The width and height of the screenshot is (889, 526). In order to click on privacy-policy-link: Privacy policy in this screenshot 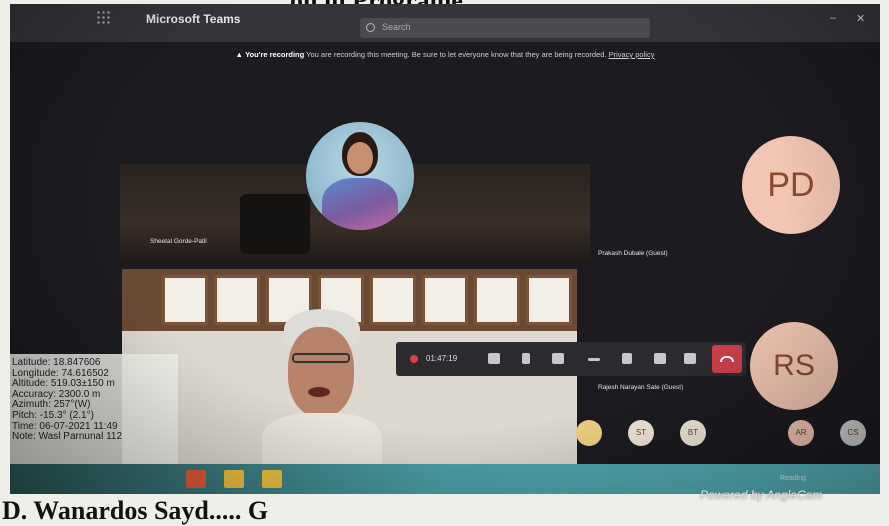, I will do `click(632, 54)`.